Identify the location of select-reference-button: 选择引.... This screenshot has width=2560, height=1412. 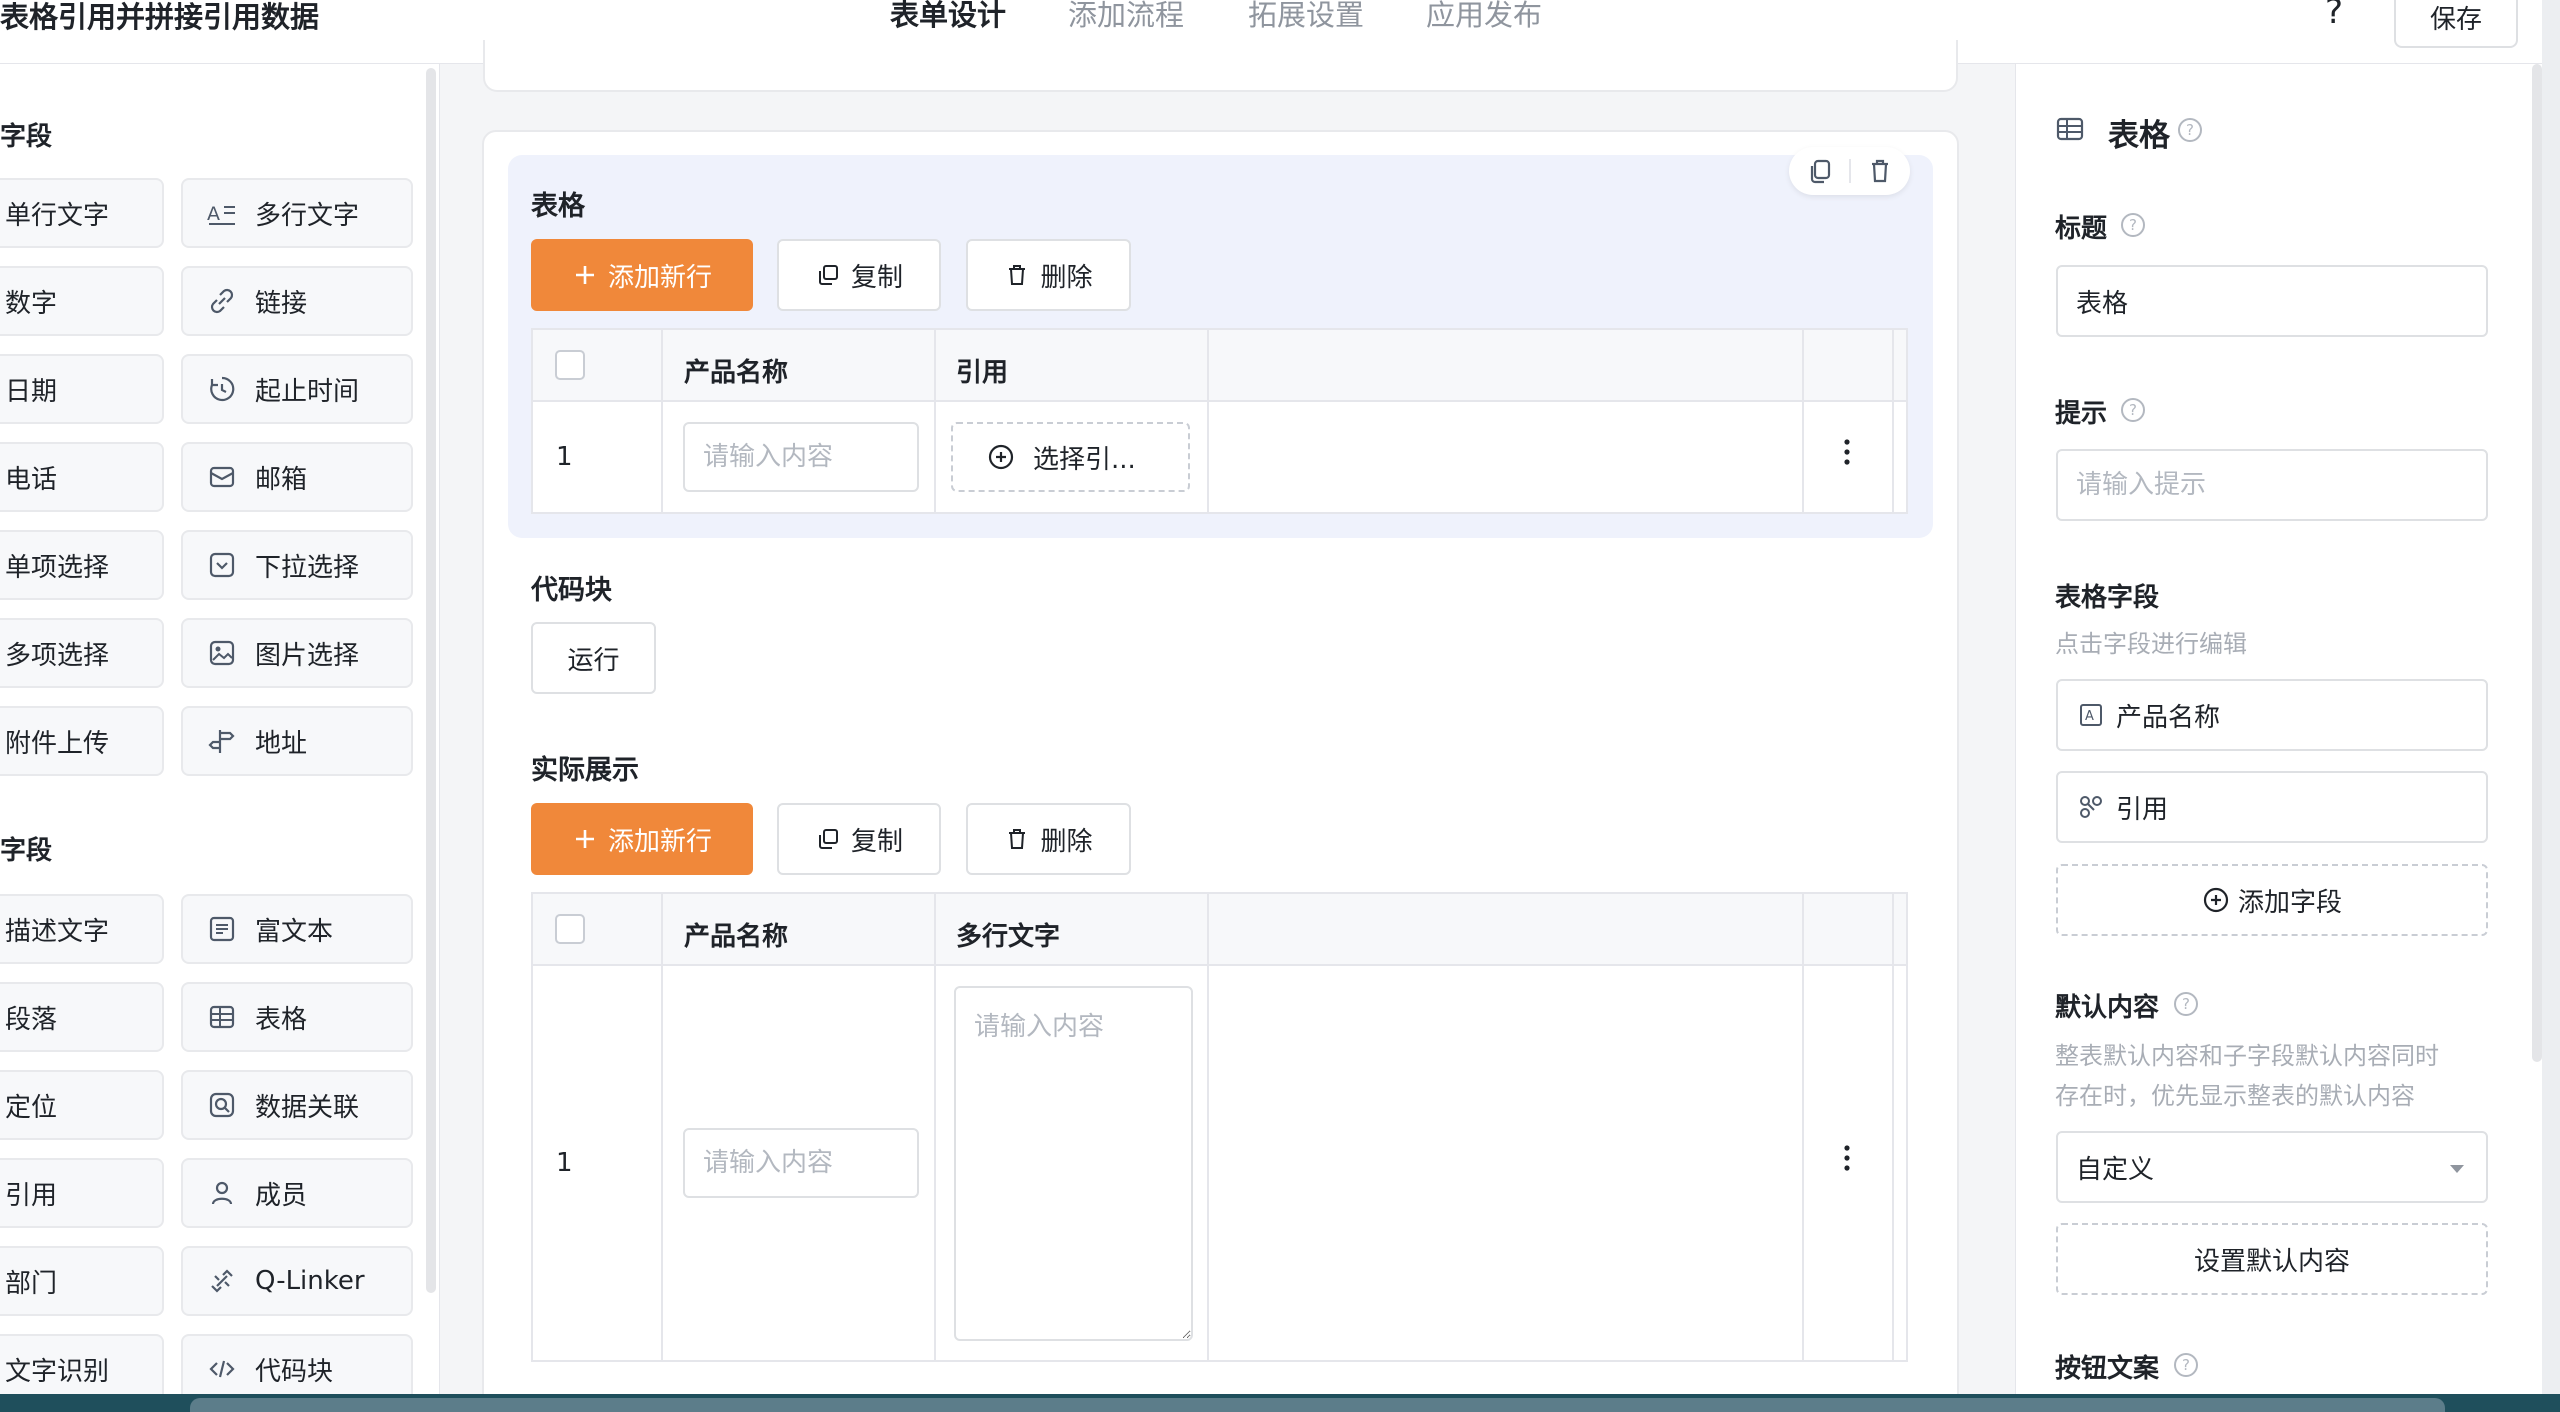
(1070, 457).